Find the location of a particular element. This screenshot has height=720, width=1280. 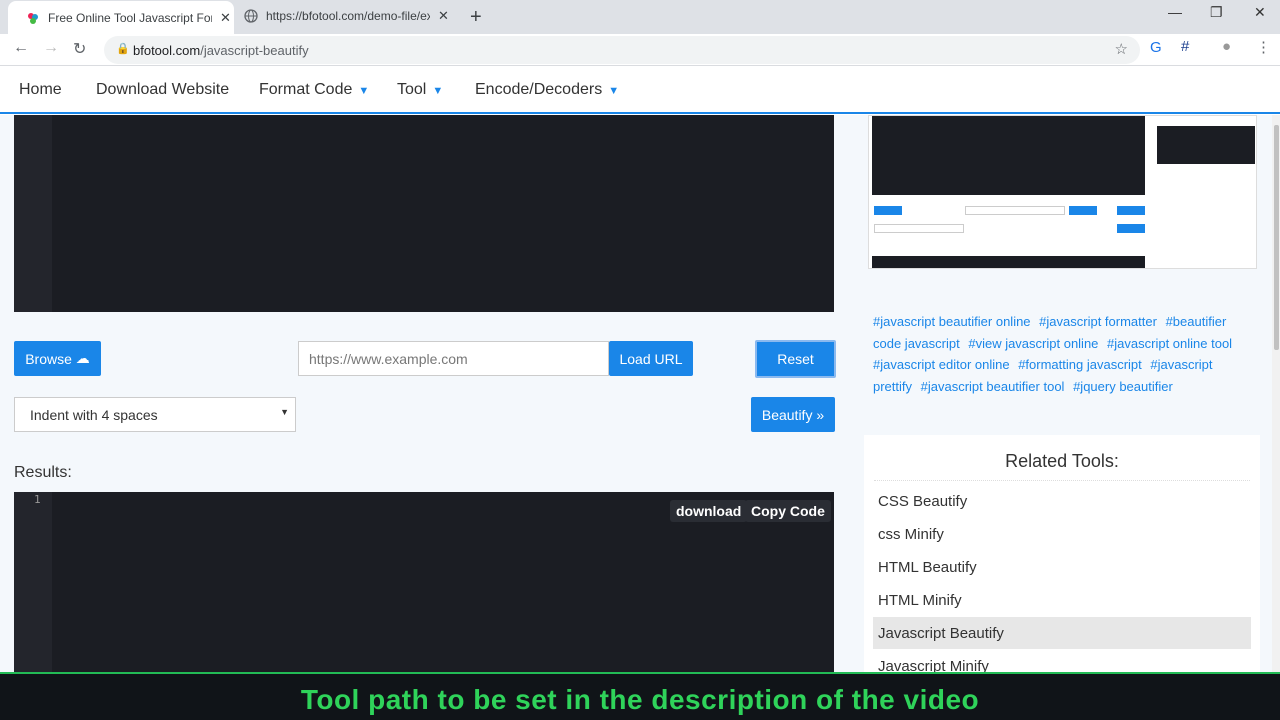

reload-icon: ↻ is located at coordinates (79, 49).